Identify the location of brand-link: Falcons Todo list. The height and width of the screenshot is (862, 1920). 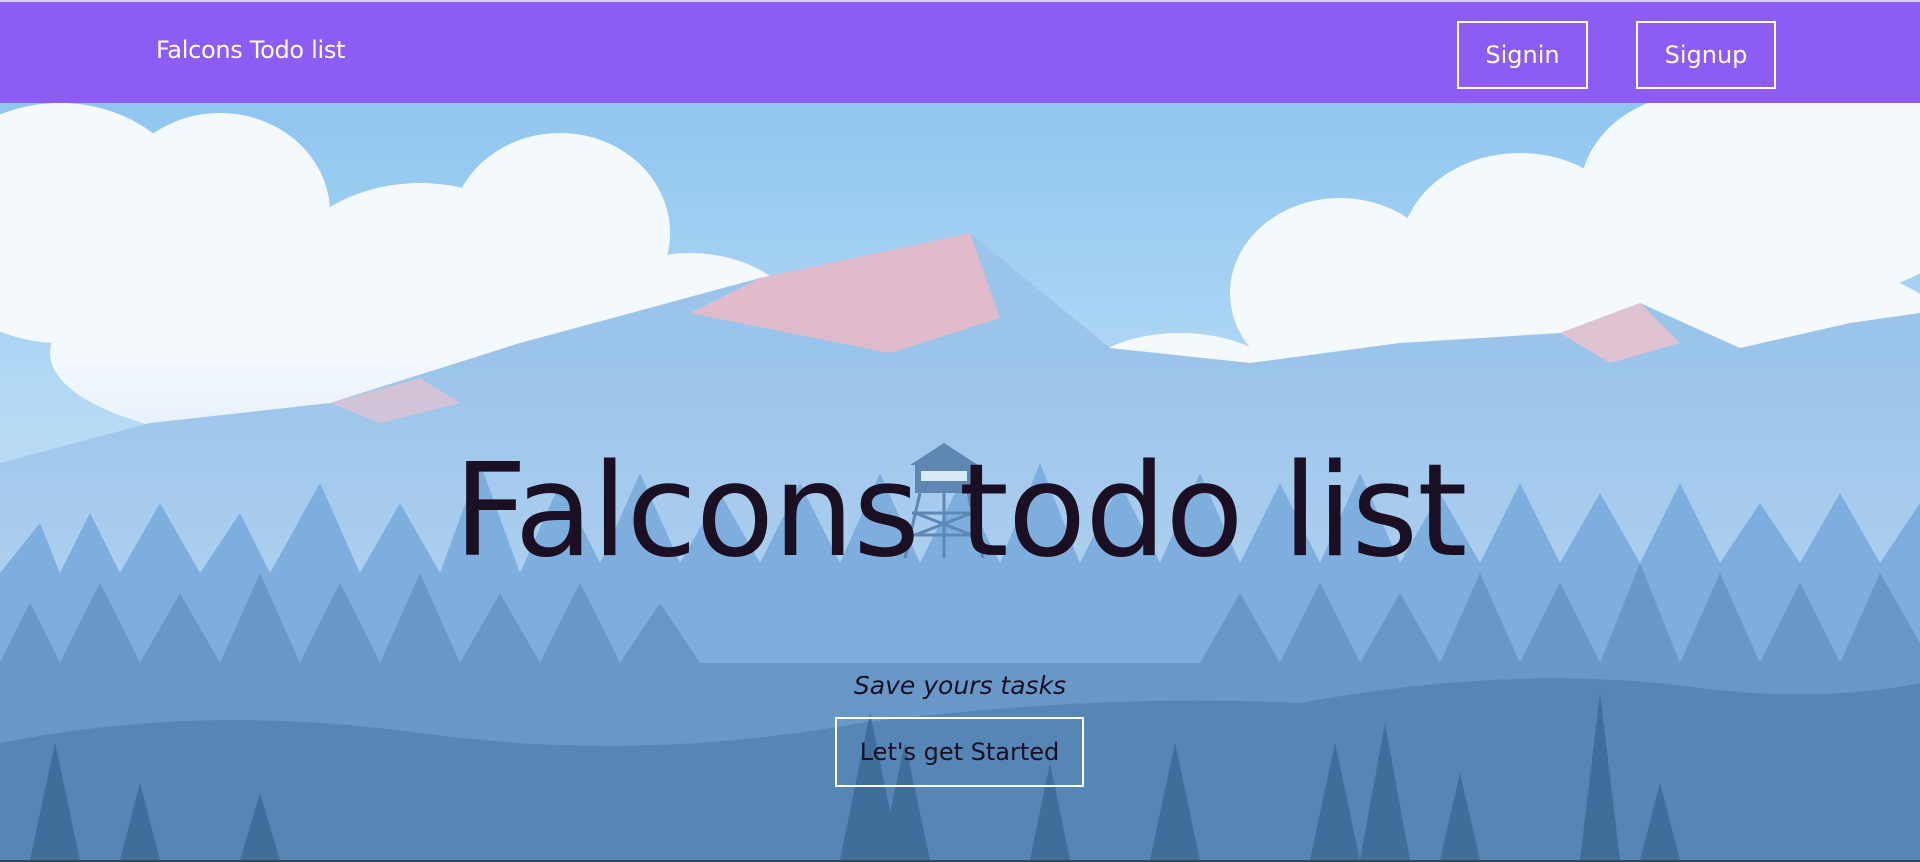
(250, 50).